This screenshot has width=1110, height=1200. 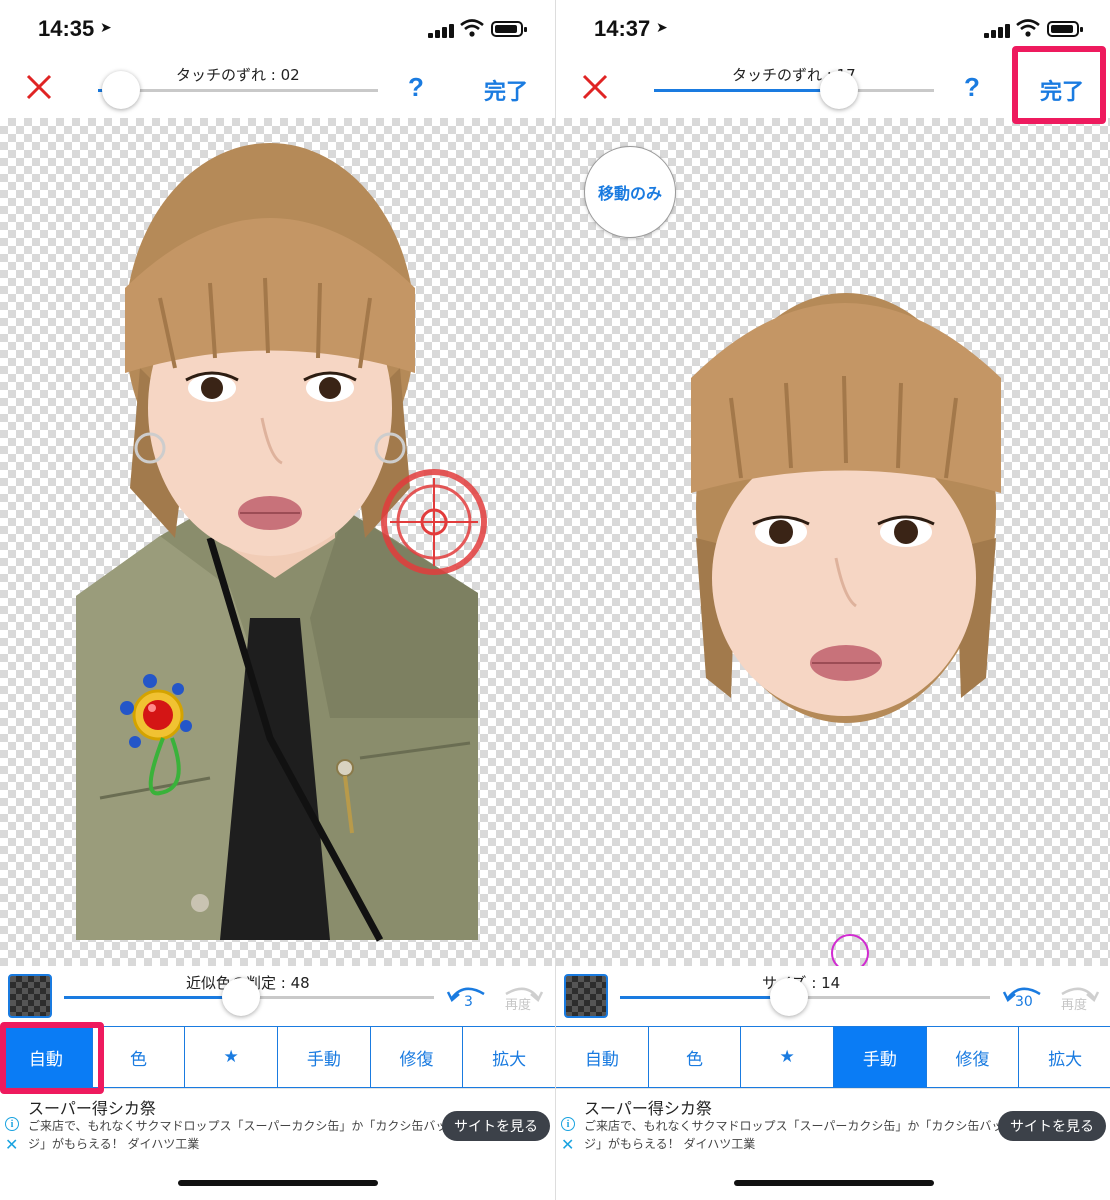 What do you see at coordinates (153, 997) in the screenshot?
I see `similar-color-fill` at bounding box center [153, 997].